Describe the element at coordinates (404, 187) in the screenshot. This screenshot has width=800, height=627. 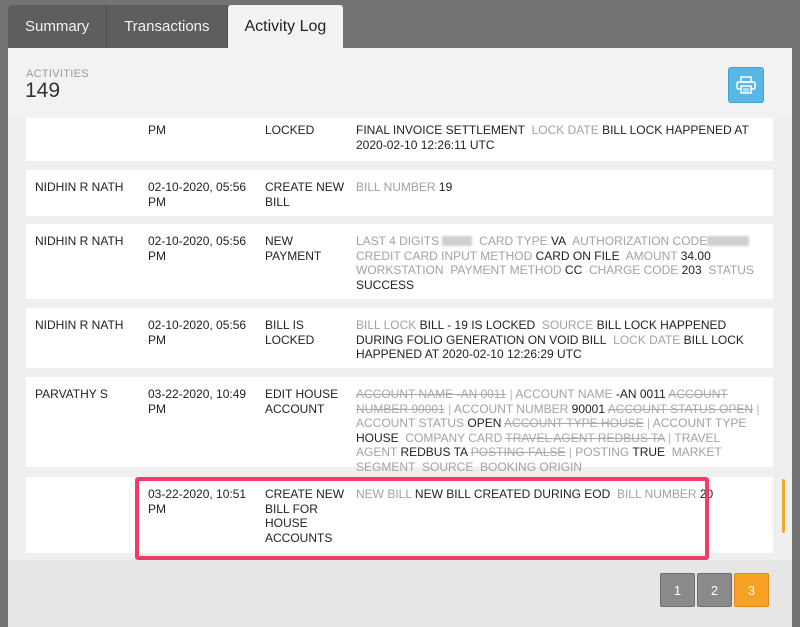
I see `row-details: BILL NUMBER 19` at that location.